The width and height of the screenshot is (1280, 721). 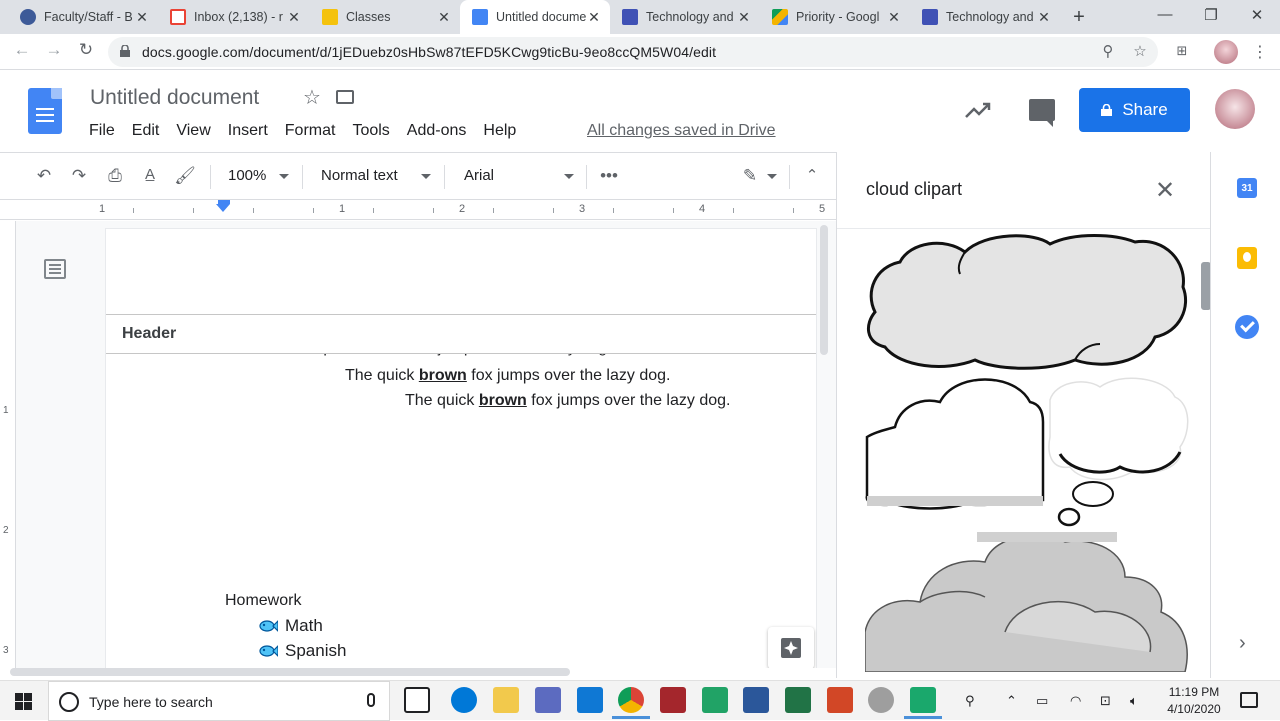 I want to click on horizontal-scrollbar, so click(x=290, y=672).